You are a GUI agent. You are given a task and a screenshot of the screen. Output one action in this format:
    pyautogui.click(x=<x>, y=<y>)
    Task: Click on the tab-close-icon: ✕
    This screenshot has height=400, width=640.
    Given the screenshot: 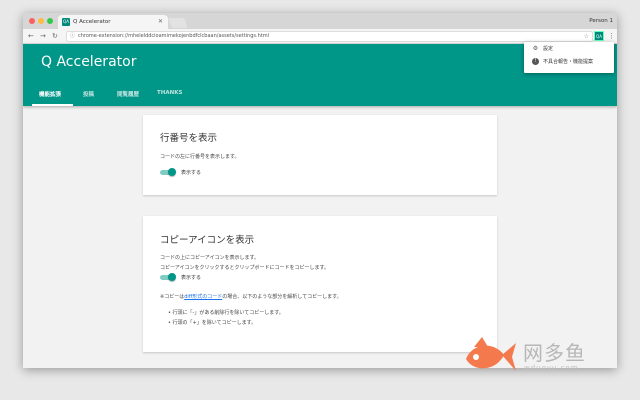 What is the action you would take?
    pyautogui.click(x=160, y=22)
    